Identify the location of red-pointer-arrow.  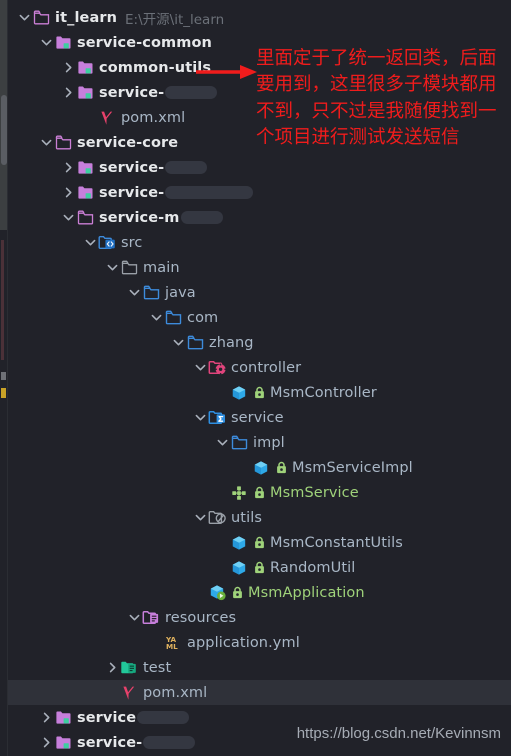
(226, 72).